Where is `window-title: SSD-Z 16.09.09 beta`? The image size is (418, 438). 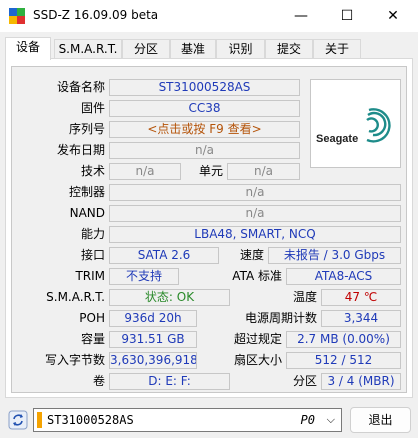 window-title: SSD-Z 16.09.09 beta is located at coordinates (96, 15).